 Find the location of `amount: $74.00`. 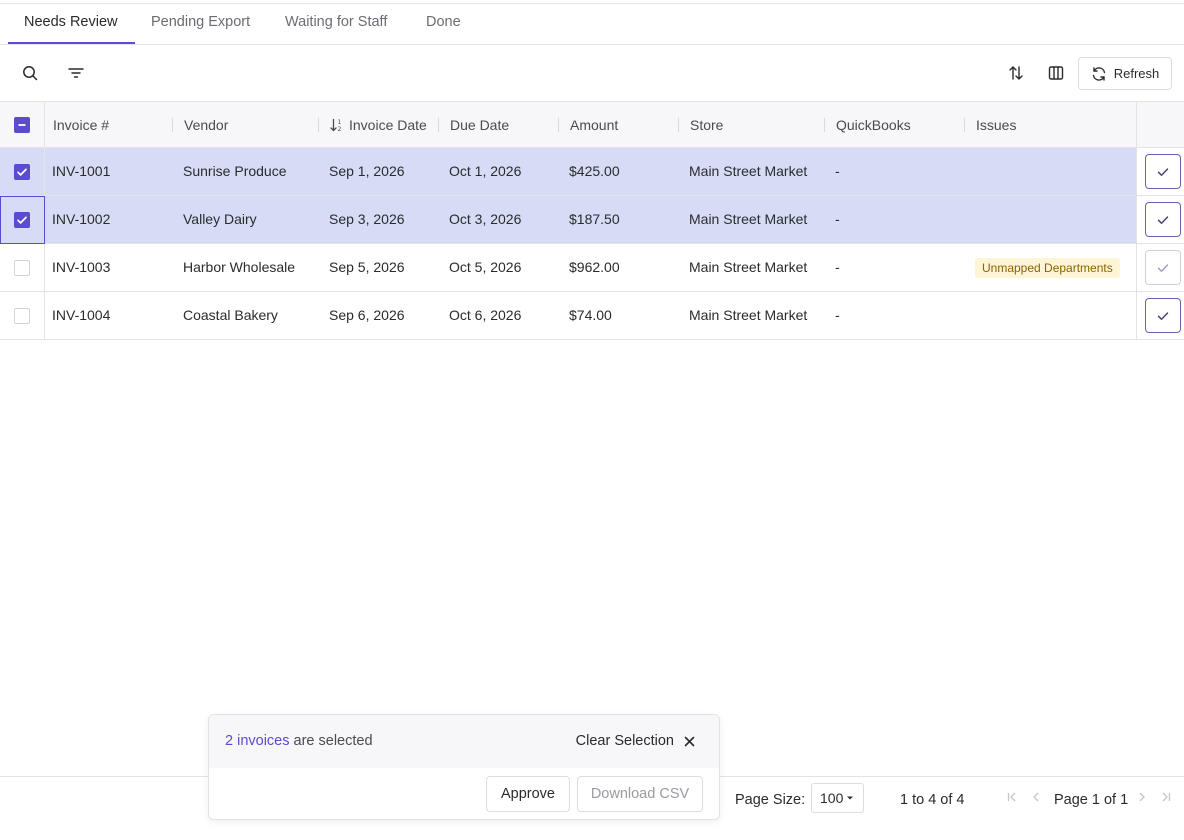

amount: $74.00 is located at coordinates (590, 315).